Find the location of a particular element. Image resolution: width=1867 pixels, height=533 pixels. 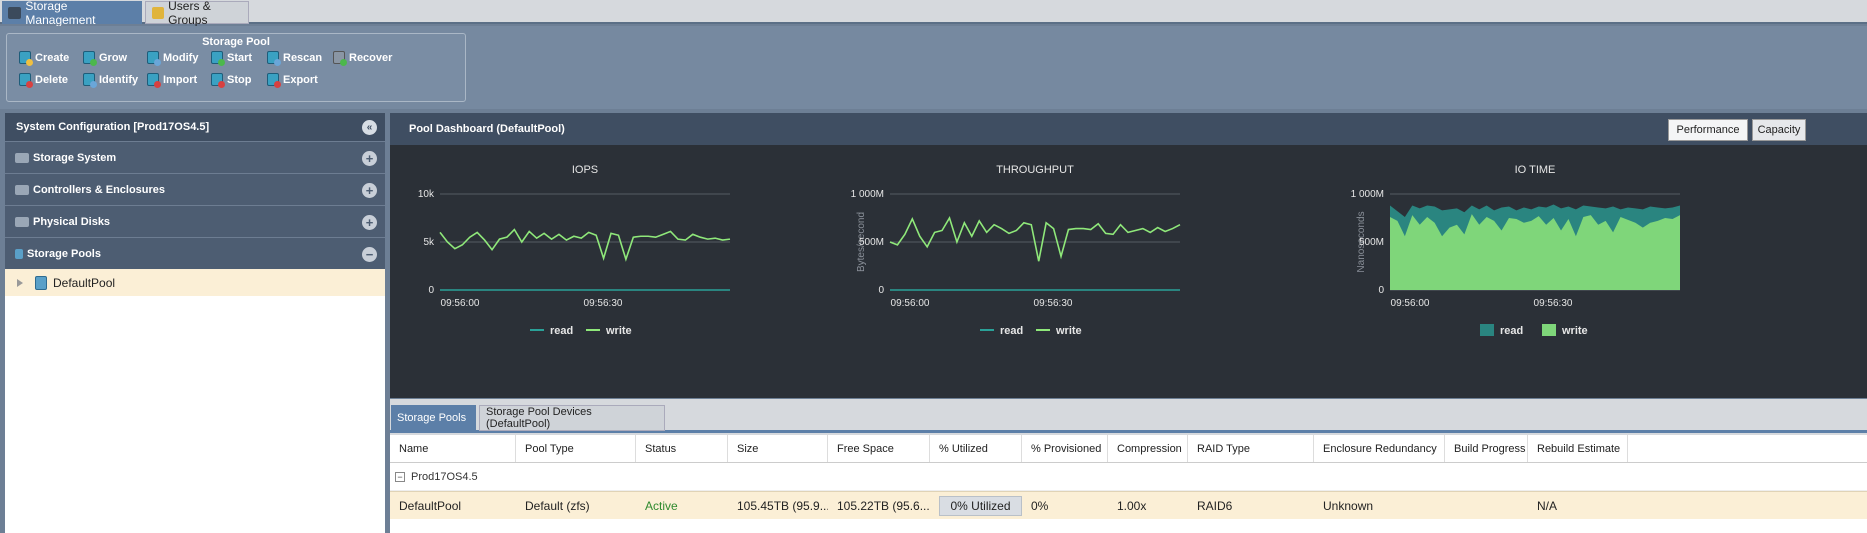

import-label: Import is located at coordinates (180, 79).